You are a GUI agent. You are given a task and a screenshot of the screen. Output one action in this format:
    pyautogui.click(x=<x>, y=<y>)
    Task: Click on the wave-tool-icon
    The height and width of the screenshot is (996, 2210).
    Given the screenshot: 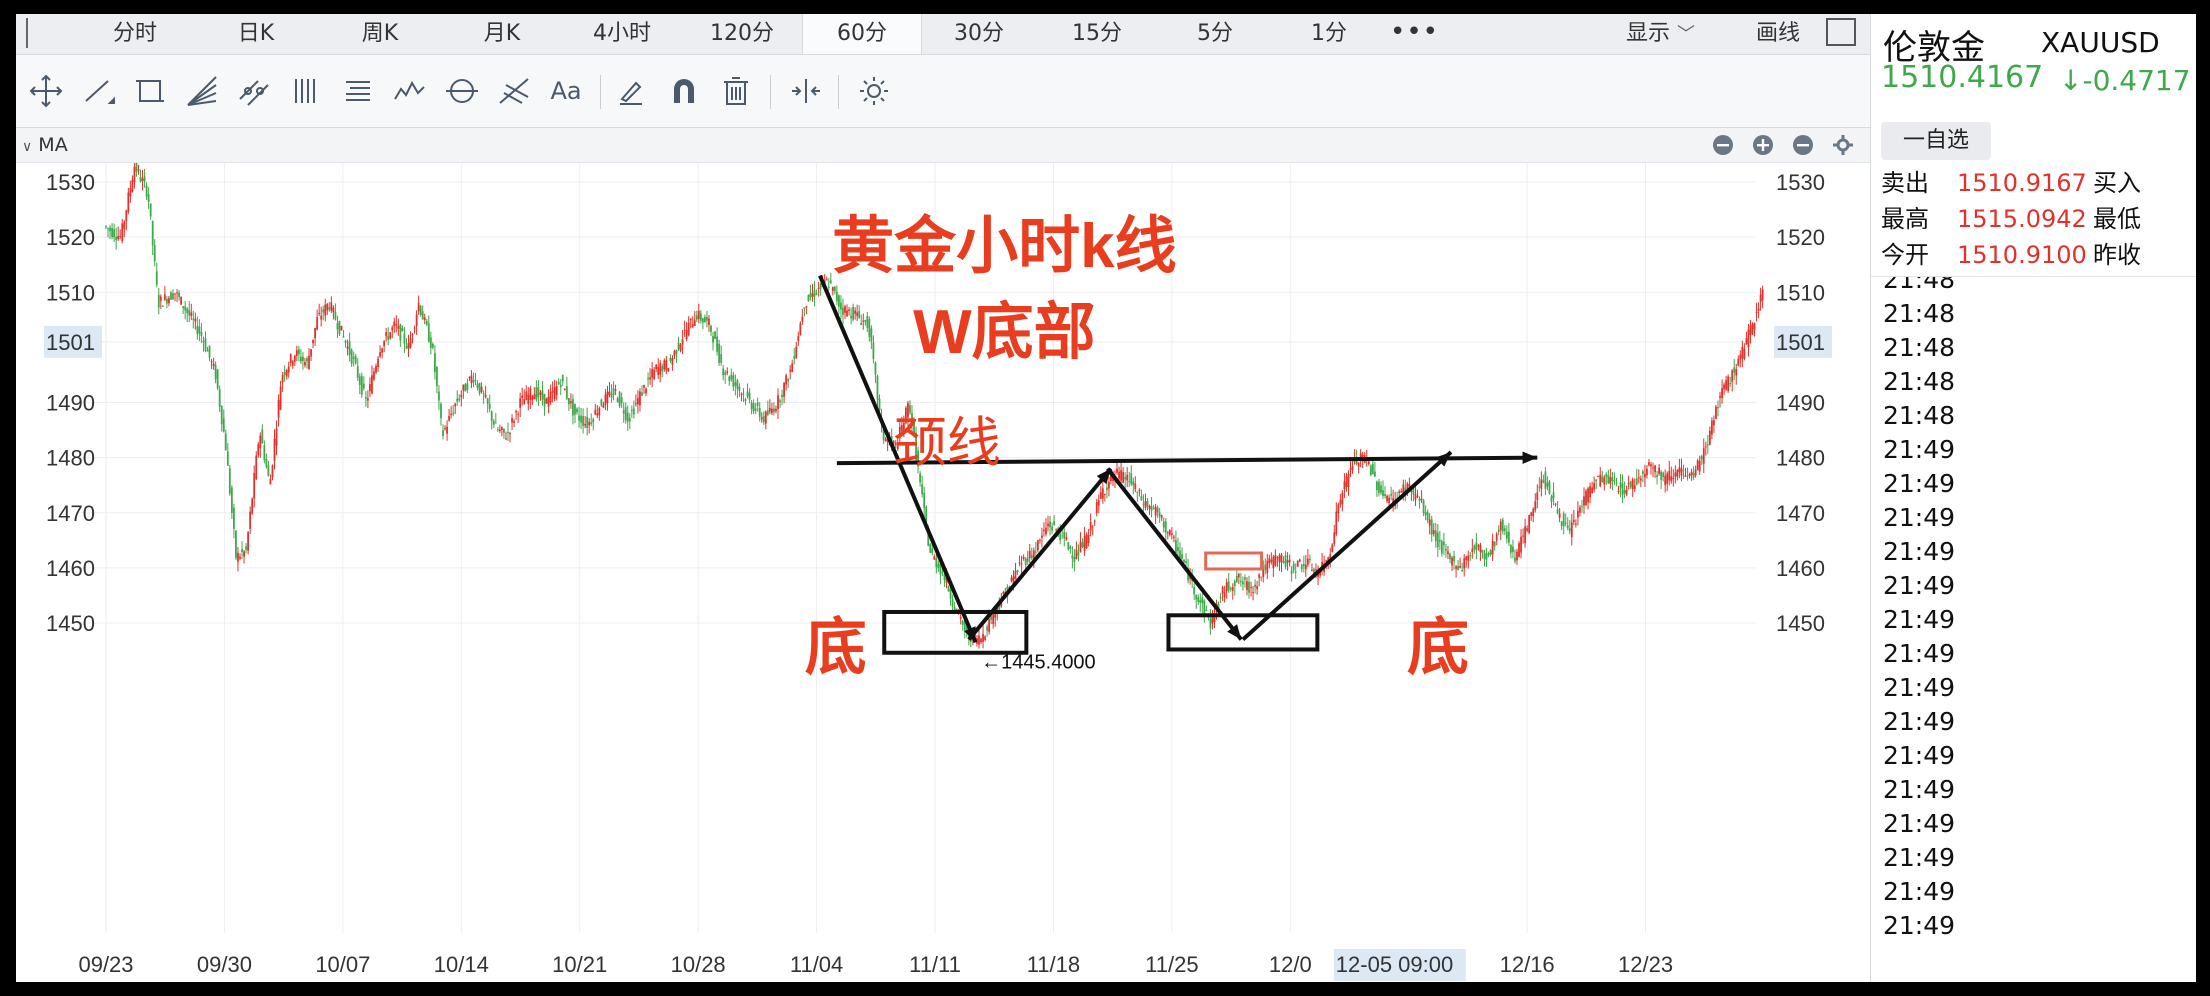 What is the action you would take?
    pyautogui.click(x=410, y=91)
    